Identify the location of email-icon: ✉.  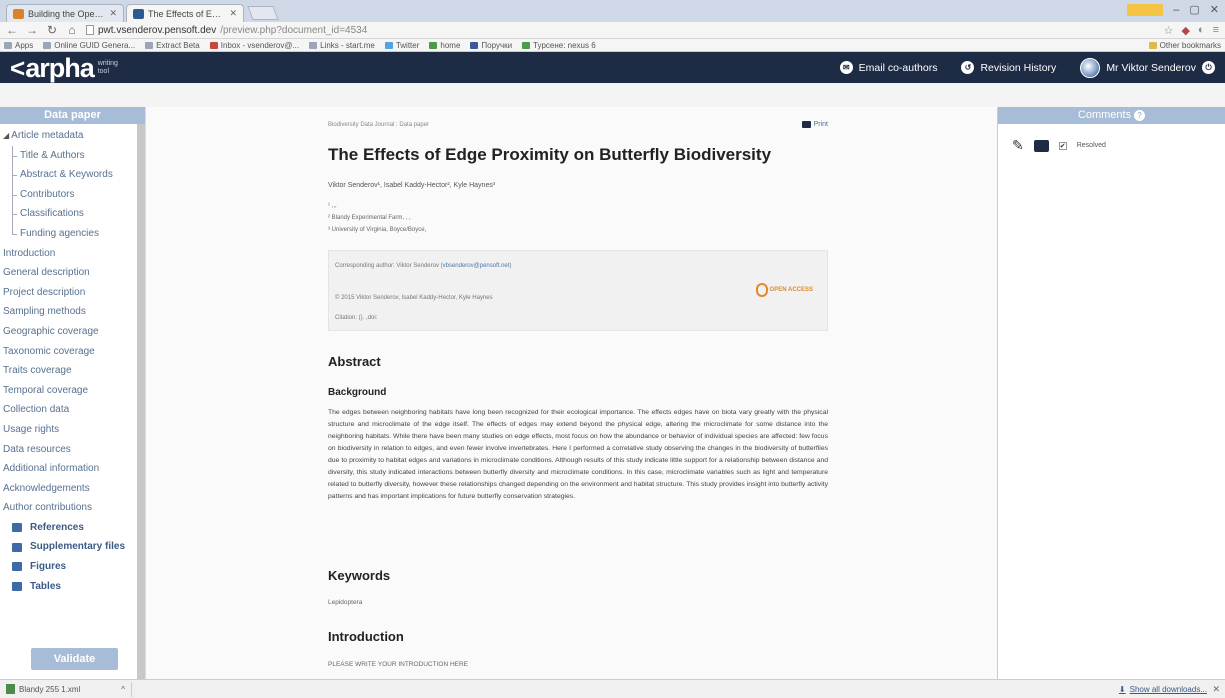
(846, 67).